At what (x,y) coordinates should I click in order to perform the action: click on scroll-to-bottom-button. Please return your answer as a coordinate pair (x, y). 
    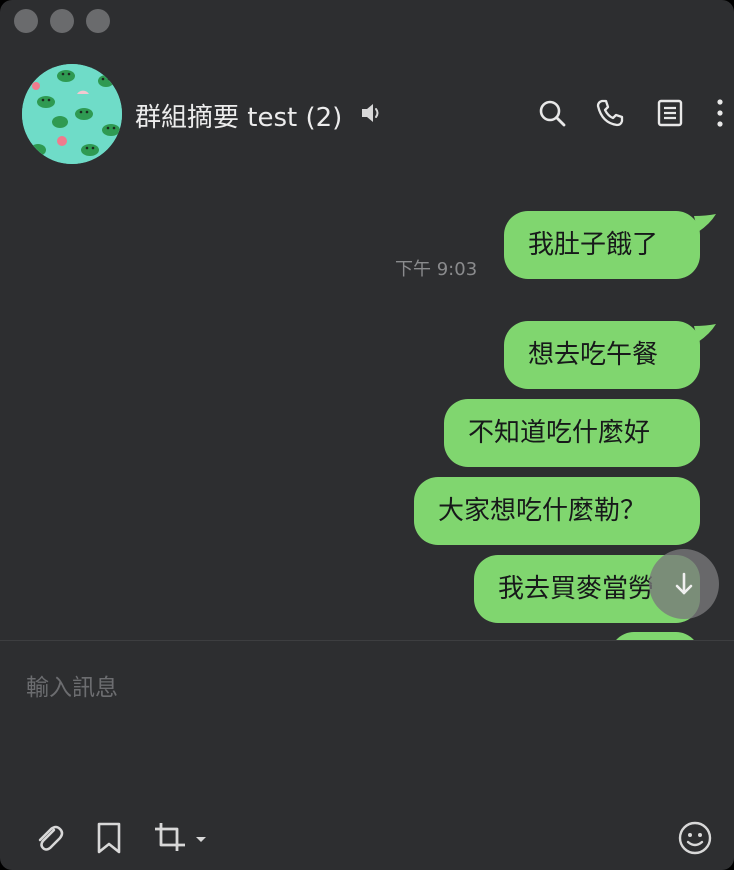
    Looking at the image, I should click on (684, 584).